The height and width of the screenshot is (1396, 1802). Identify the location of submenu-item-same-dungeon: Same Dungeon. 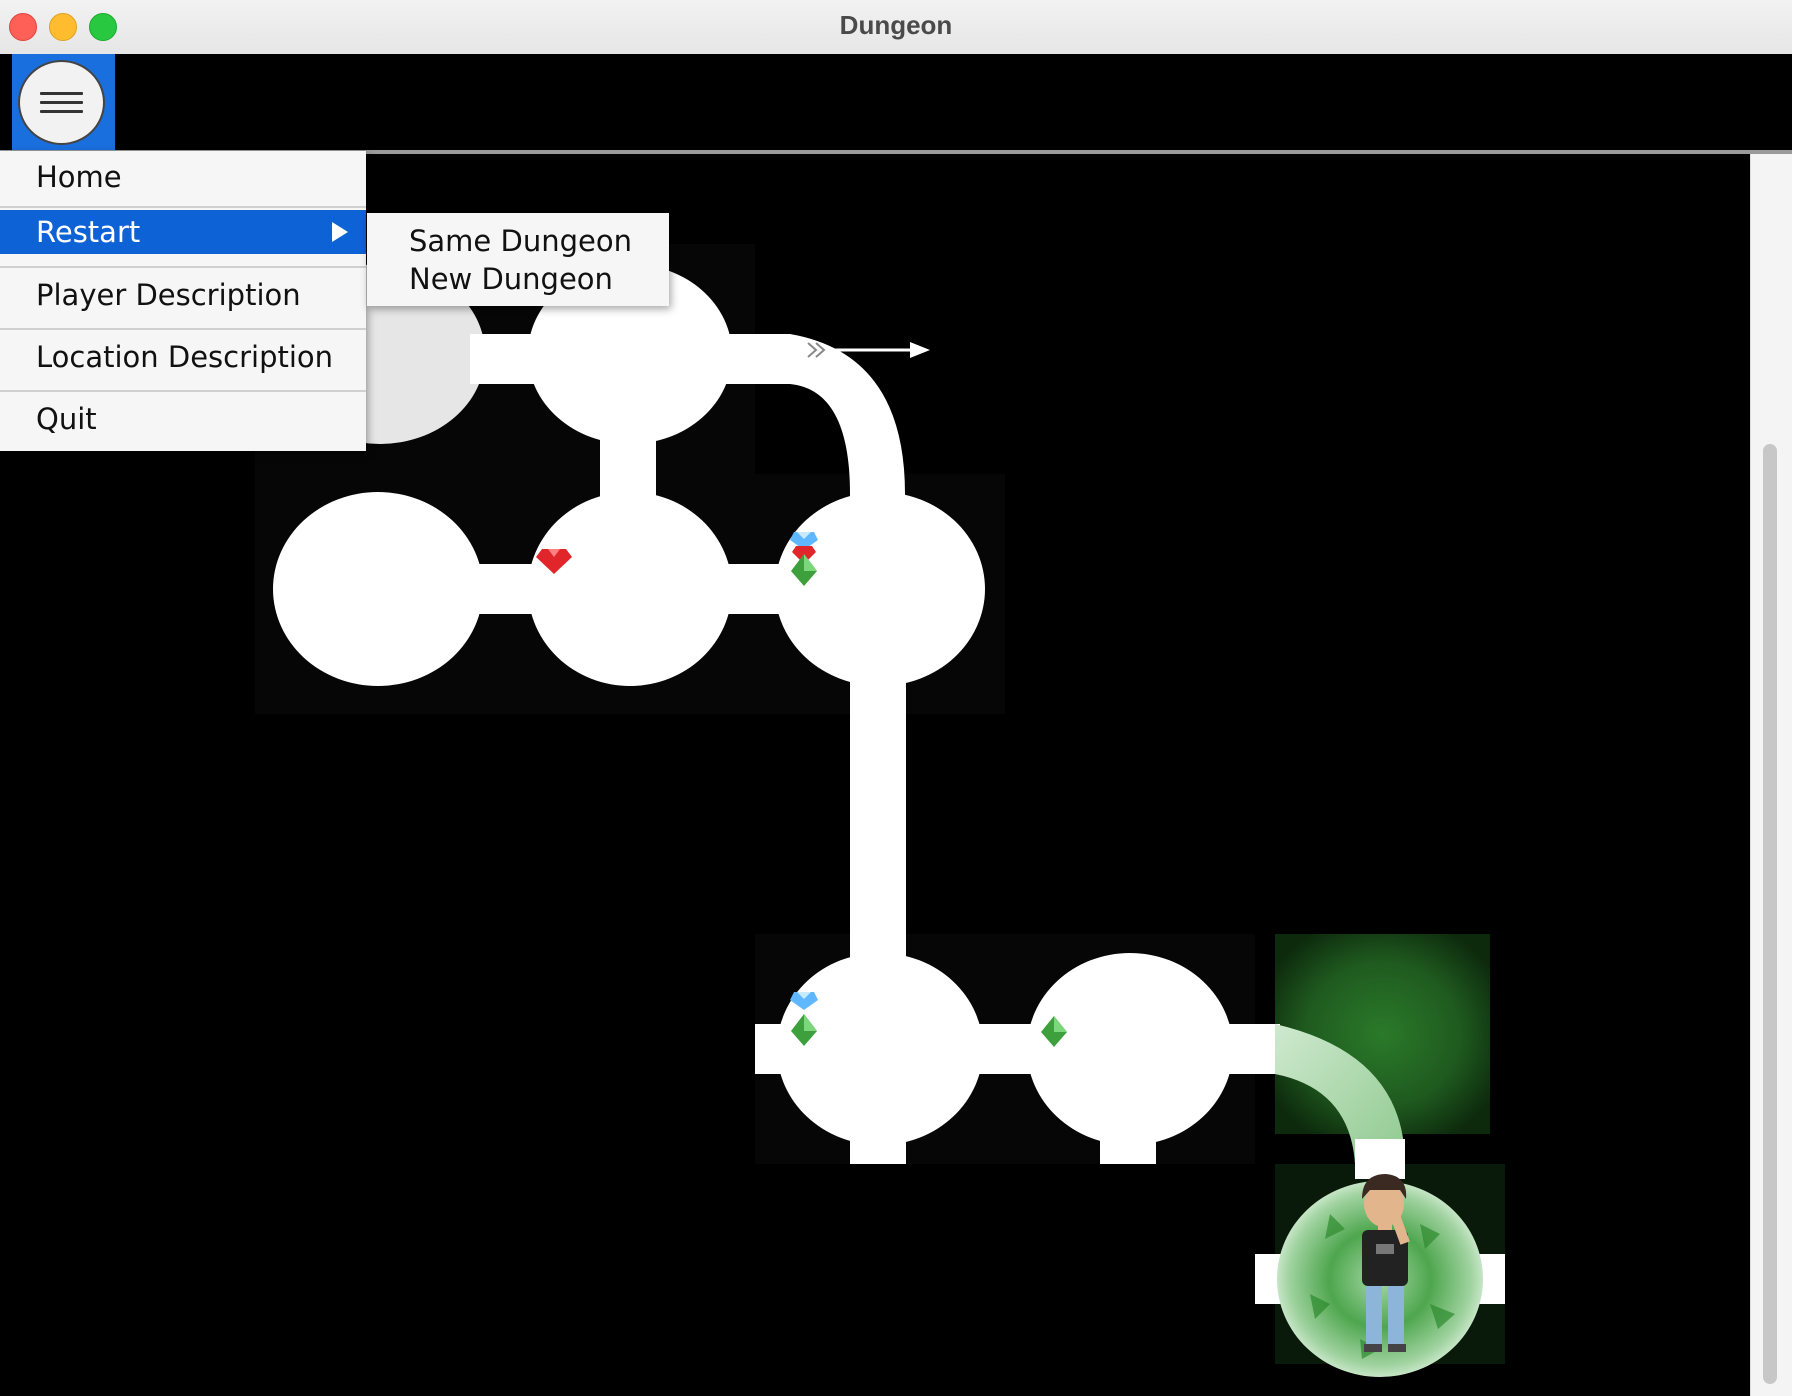
(518, 241).